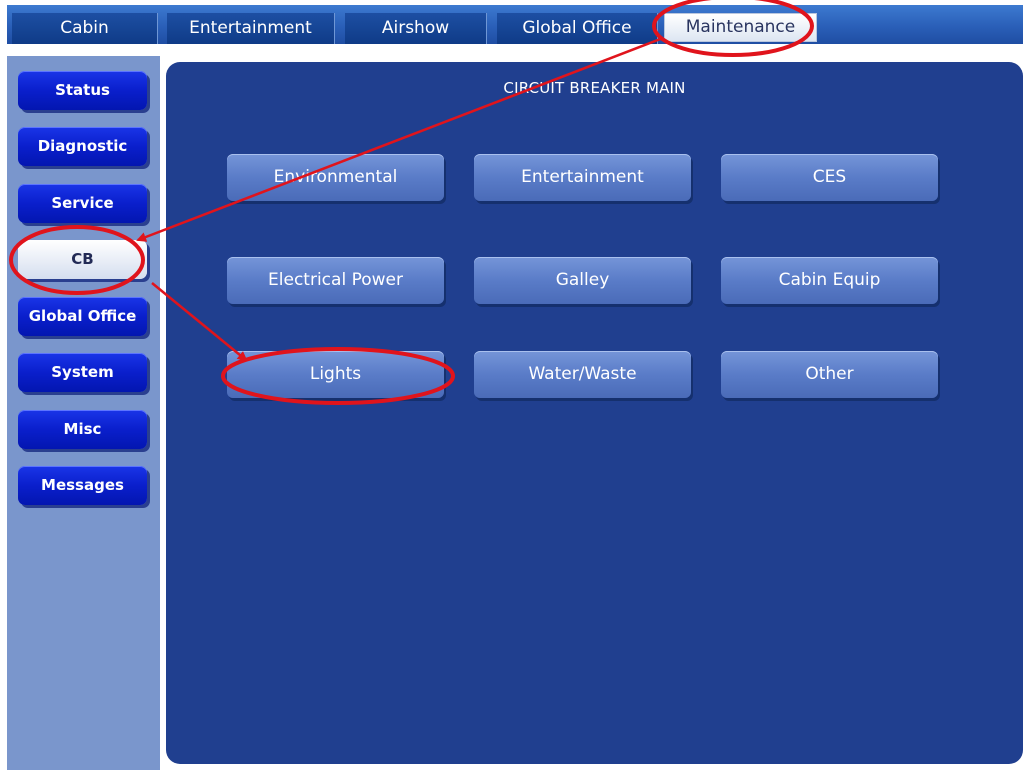 This screenshot has width=1027, height=773. I want to click on sidebar-item-cb: CB, so click(82, 259).